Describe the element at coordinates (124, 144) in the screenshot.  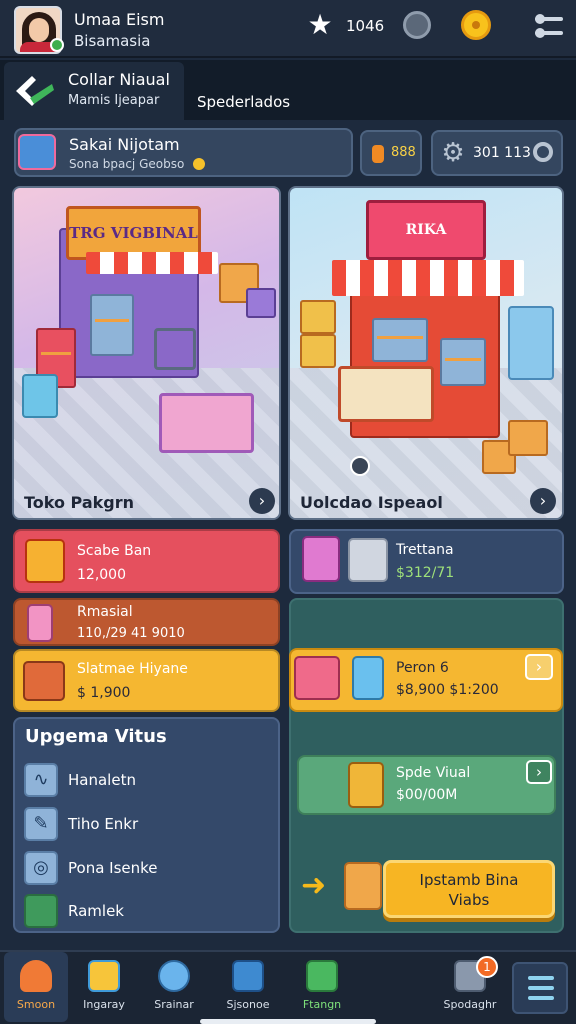
I see `store-name: Sakai Nijotam` at that location.